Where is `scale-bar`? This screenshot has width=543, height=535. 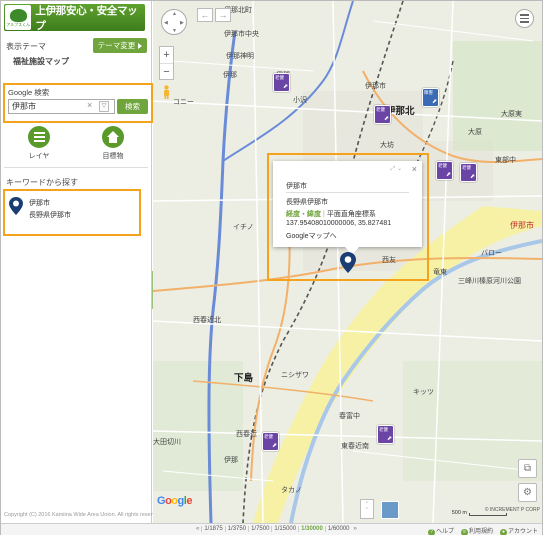 scale-bar is located at coordinates (488, 514).